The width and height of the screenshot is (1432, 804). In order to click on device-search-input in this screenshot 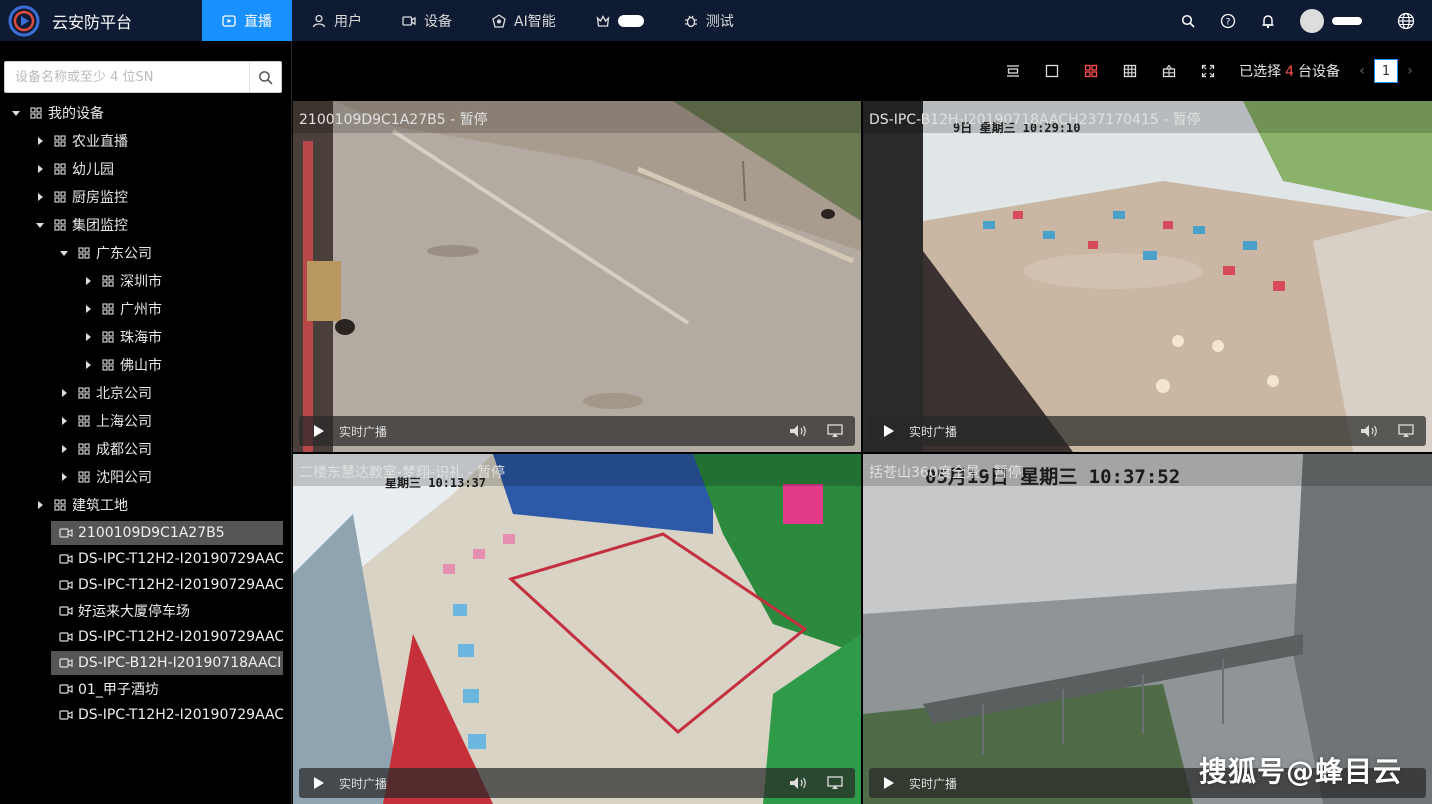, I will do `click(127, 77)`.